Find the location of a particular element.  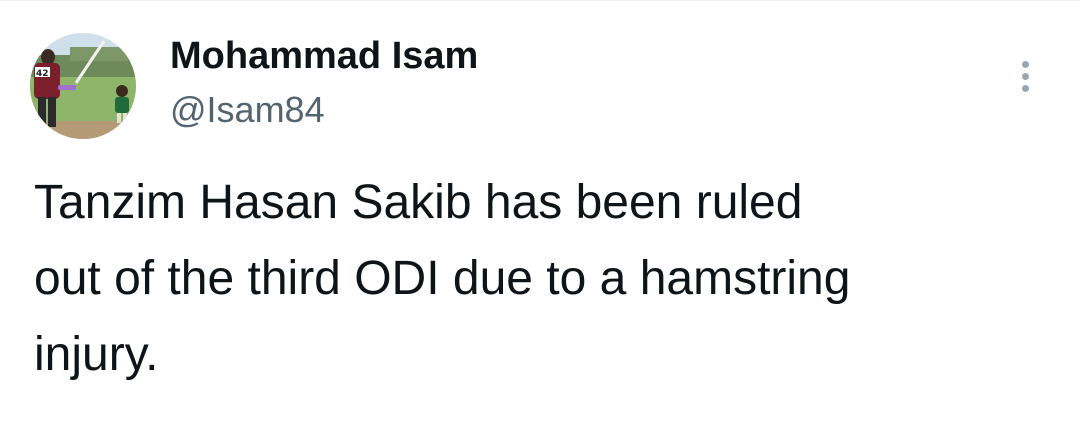

author-handle: @Isam84 is located at coordinates (247, 110).